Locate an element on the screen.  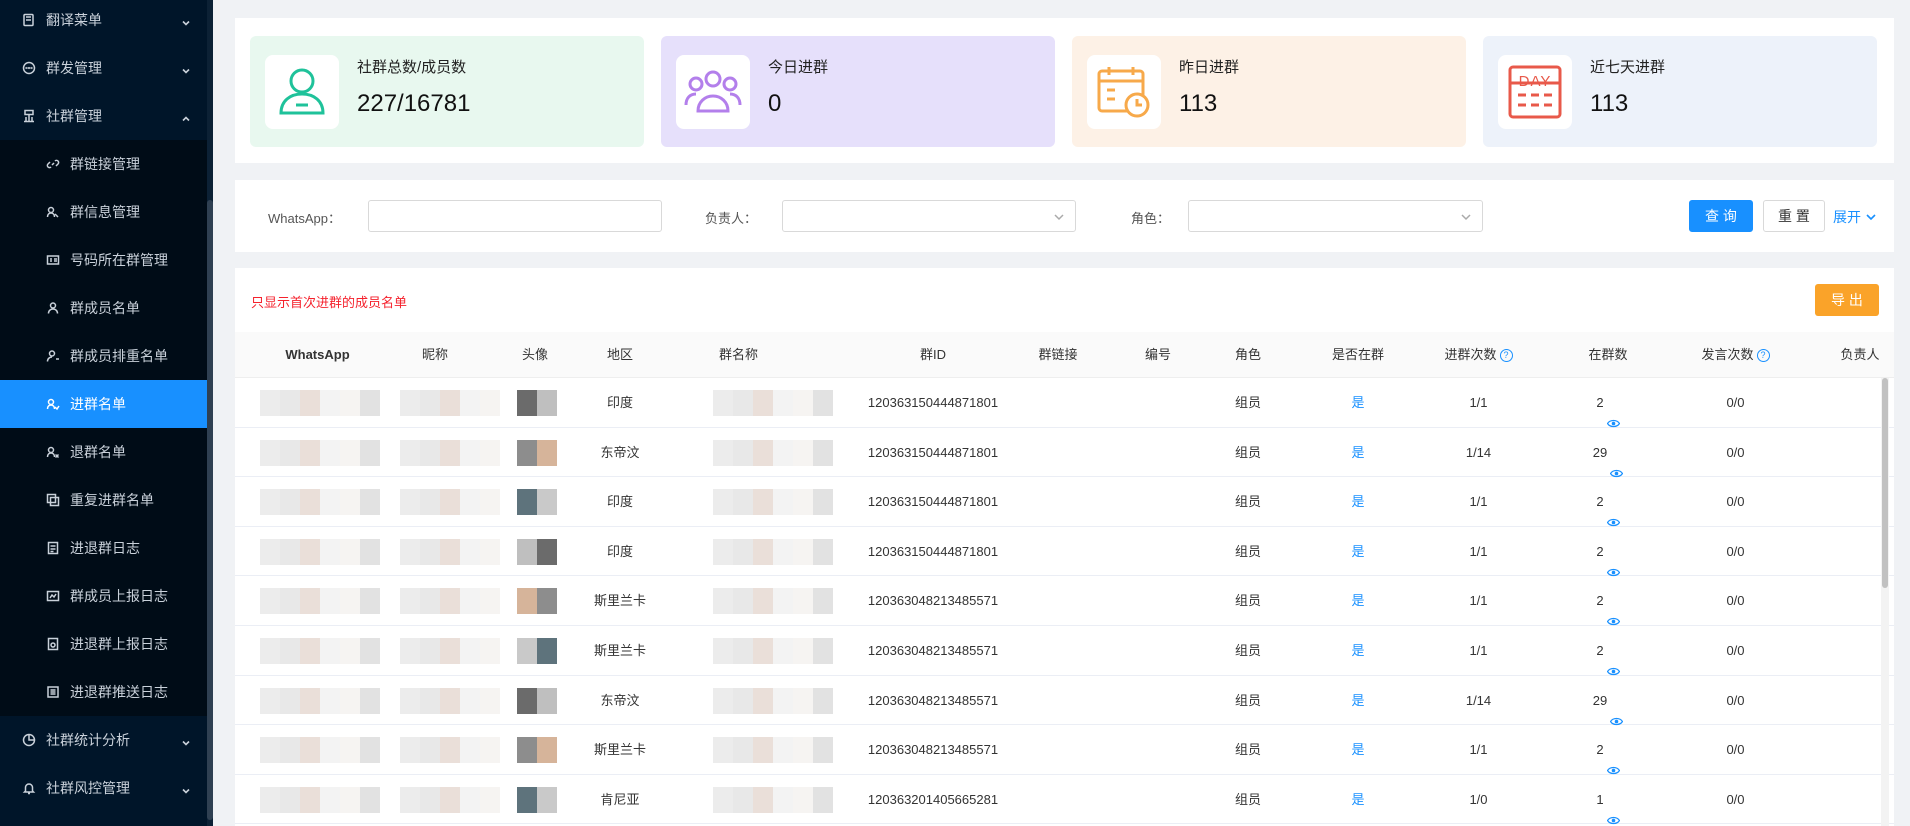
sidebar-item-11: 进退群日志 is located at coordinates (106, 548).